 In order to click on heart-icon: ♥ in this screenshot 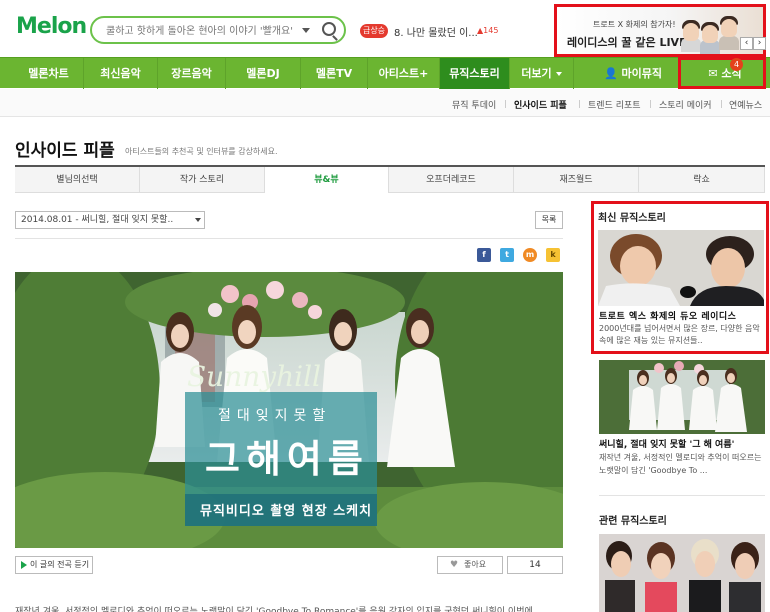, I will do `click(454, 565)`.